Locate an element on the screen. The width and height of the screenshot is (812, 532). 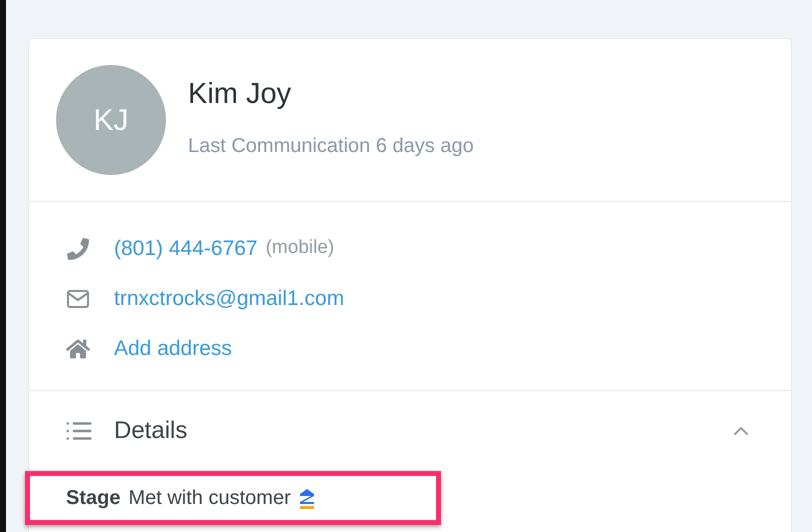
house-logo-icon is located at coordinates (306, 498).